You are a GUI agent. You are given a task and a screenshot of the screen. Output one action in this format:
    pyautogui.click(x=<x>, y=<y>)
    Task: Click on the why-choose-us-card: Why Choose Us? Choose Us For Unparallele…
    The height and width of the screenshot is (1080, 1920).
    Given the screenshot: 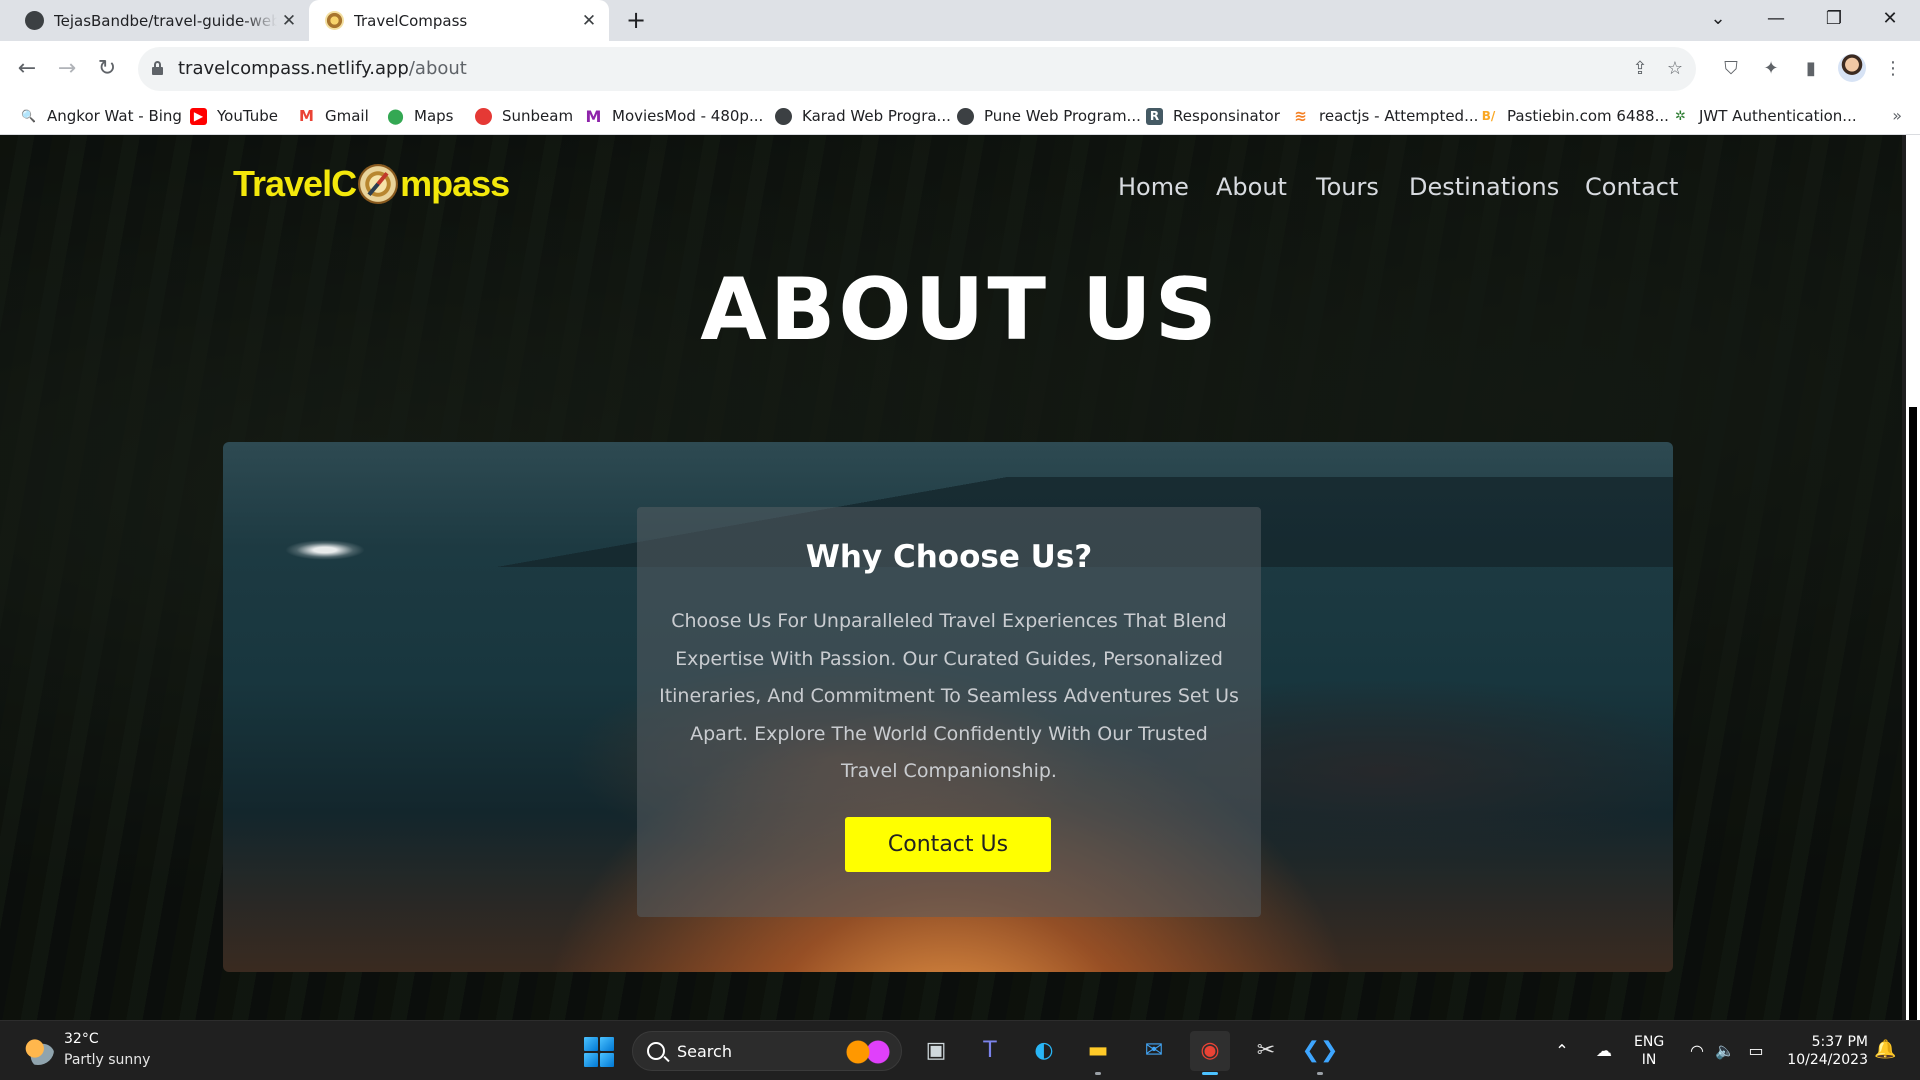 What is the action you would take?
    pyautogui.click(x=949, y=712)
    